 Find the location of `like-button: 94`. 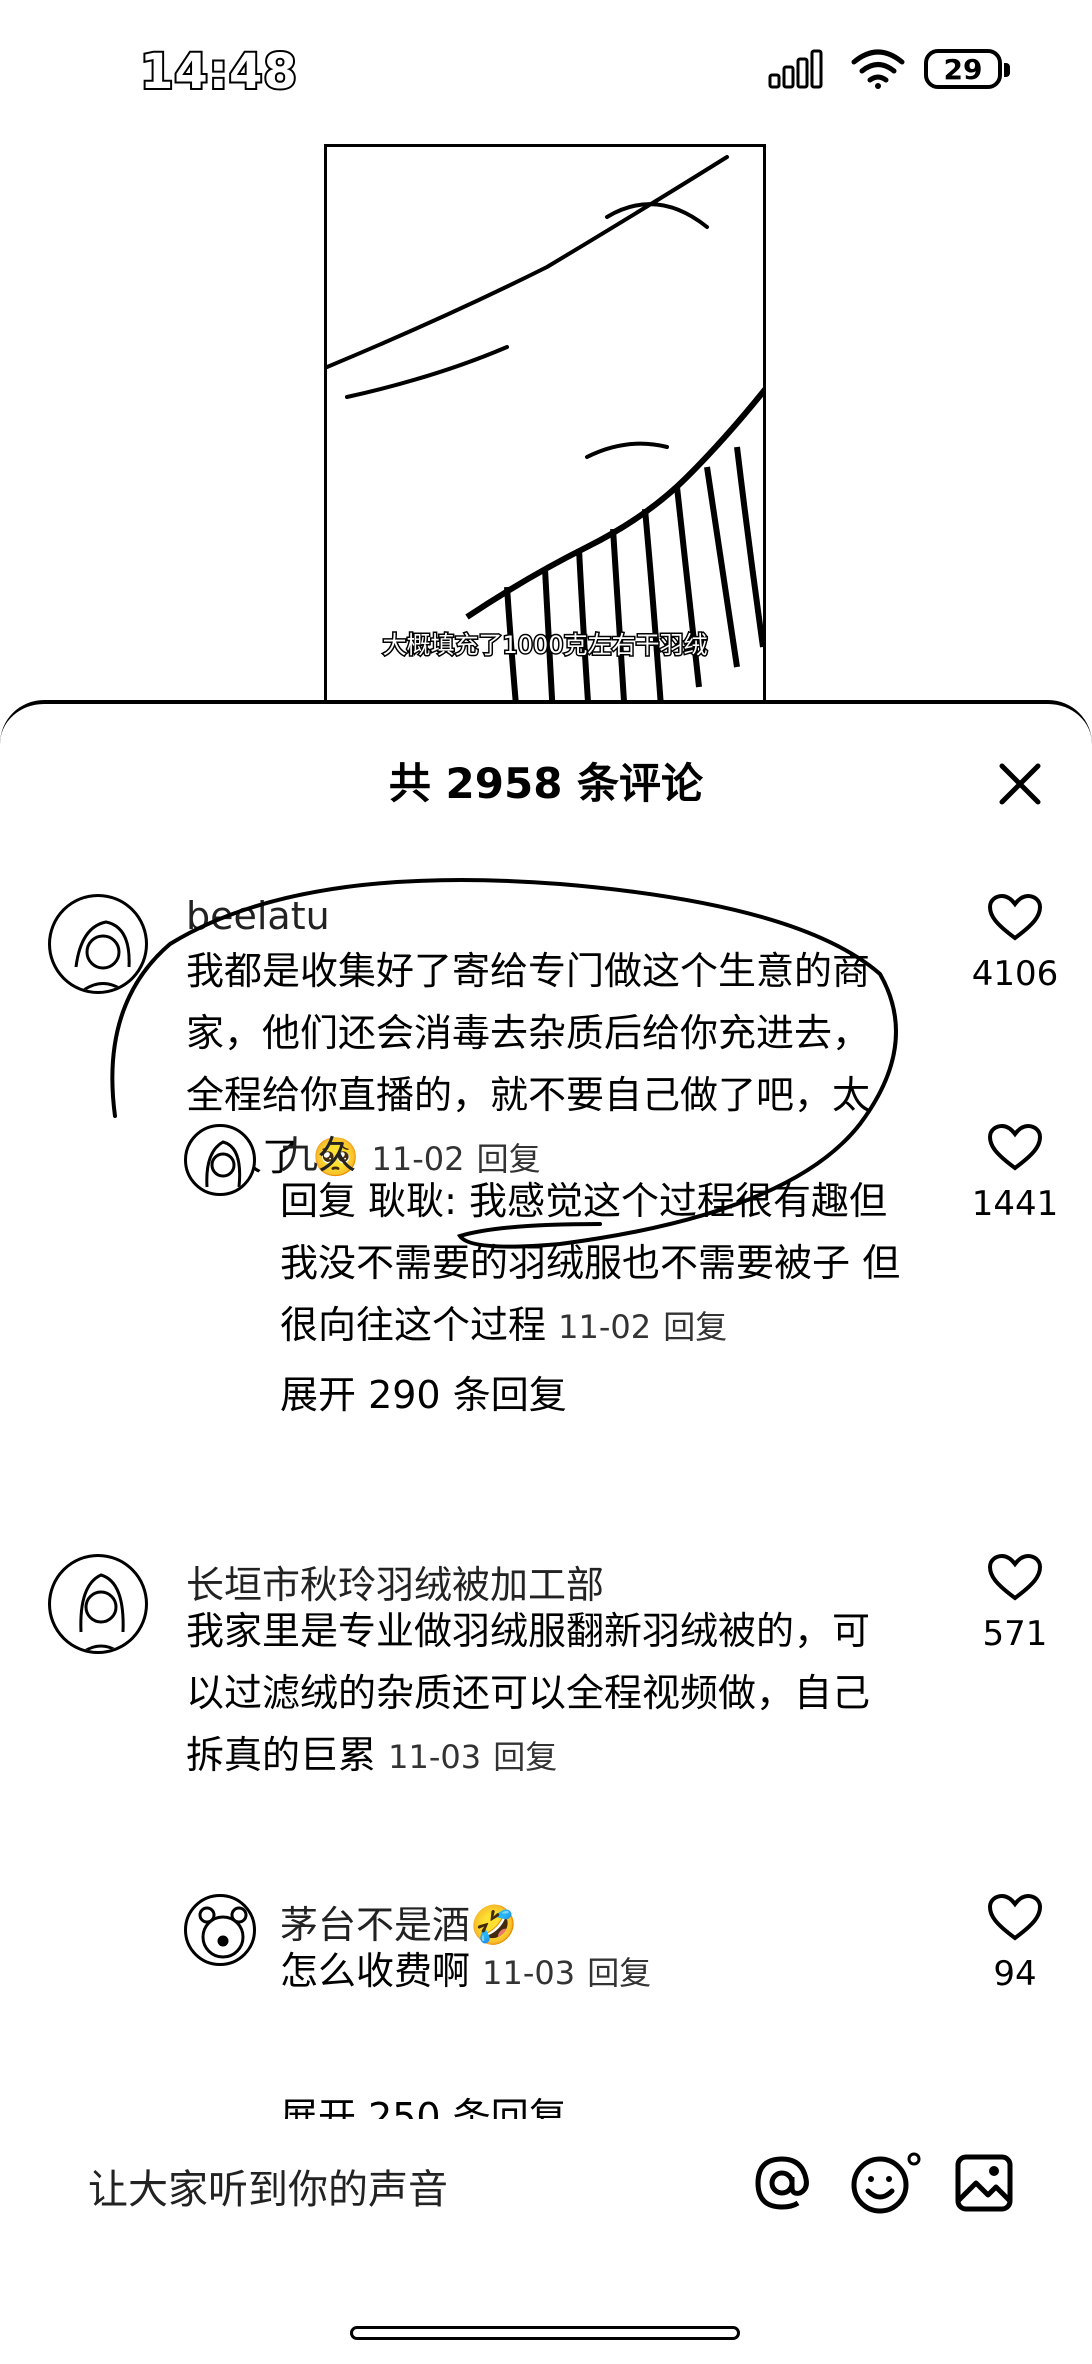

like-button: 94 is located at coordinates (1015, 1943).